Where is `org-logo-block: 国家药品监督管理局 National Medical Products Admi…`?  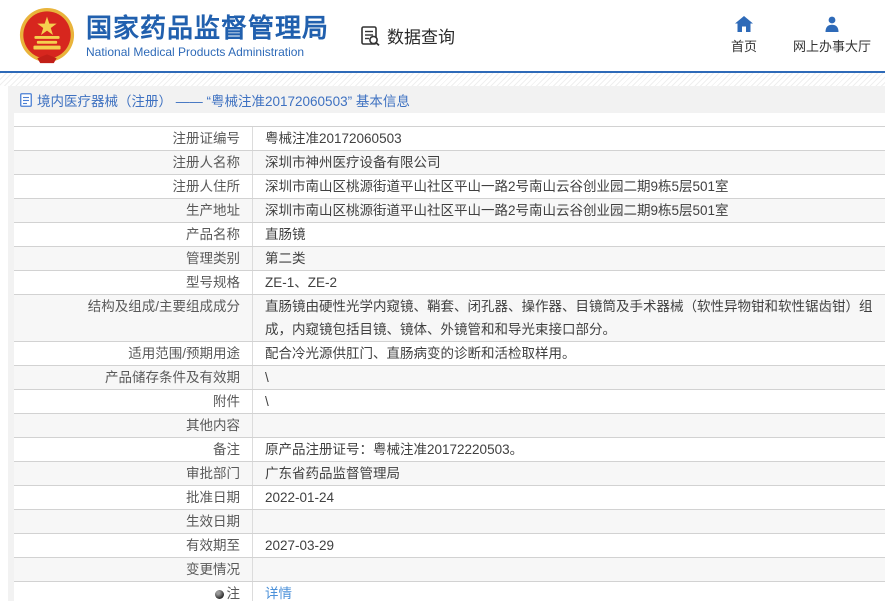 org-logo-block: 国家药品监督管理局 National Medical Products Admi… is located at coordinates (173, 36).